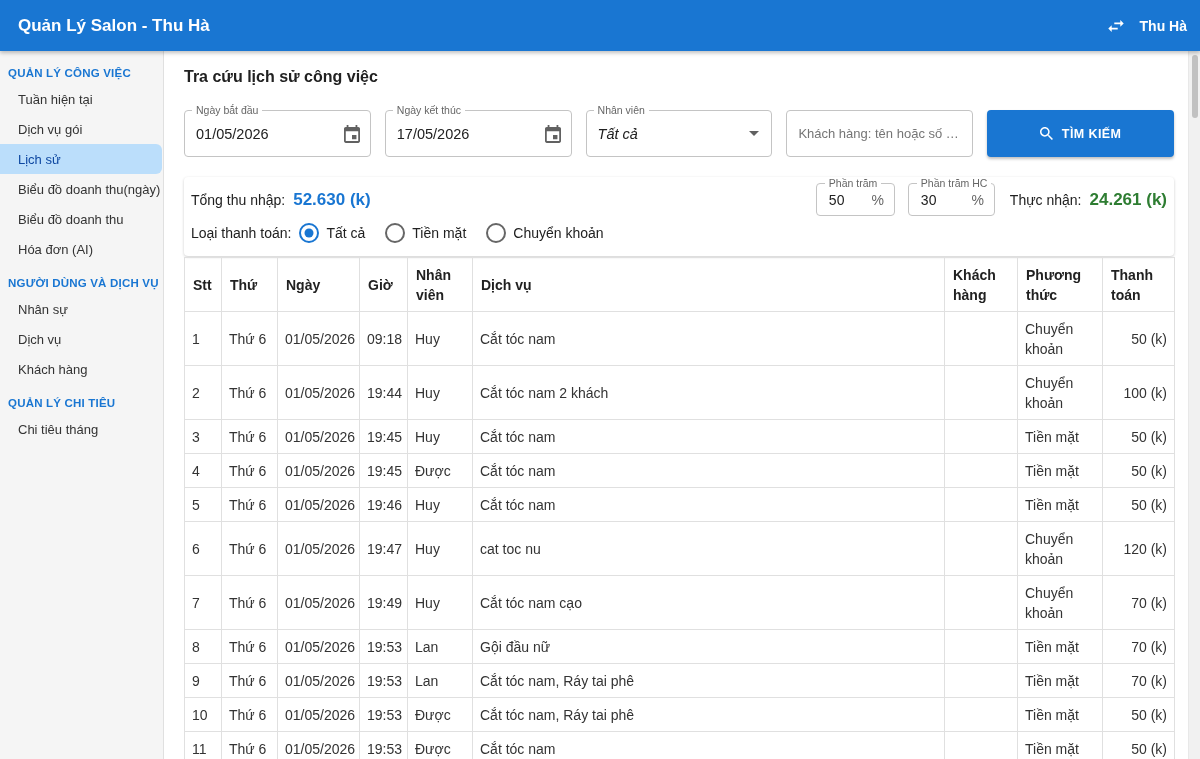 This screenshot has width=1200, height=759. I want to click on column-header: Ngày, so click(318, 284).